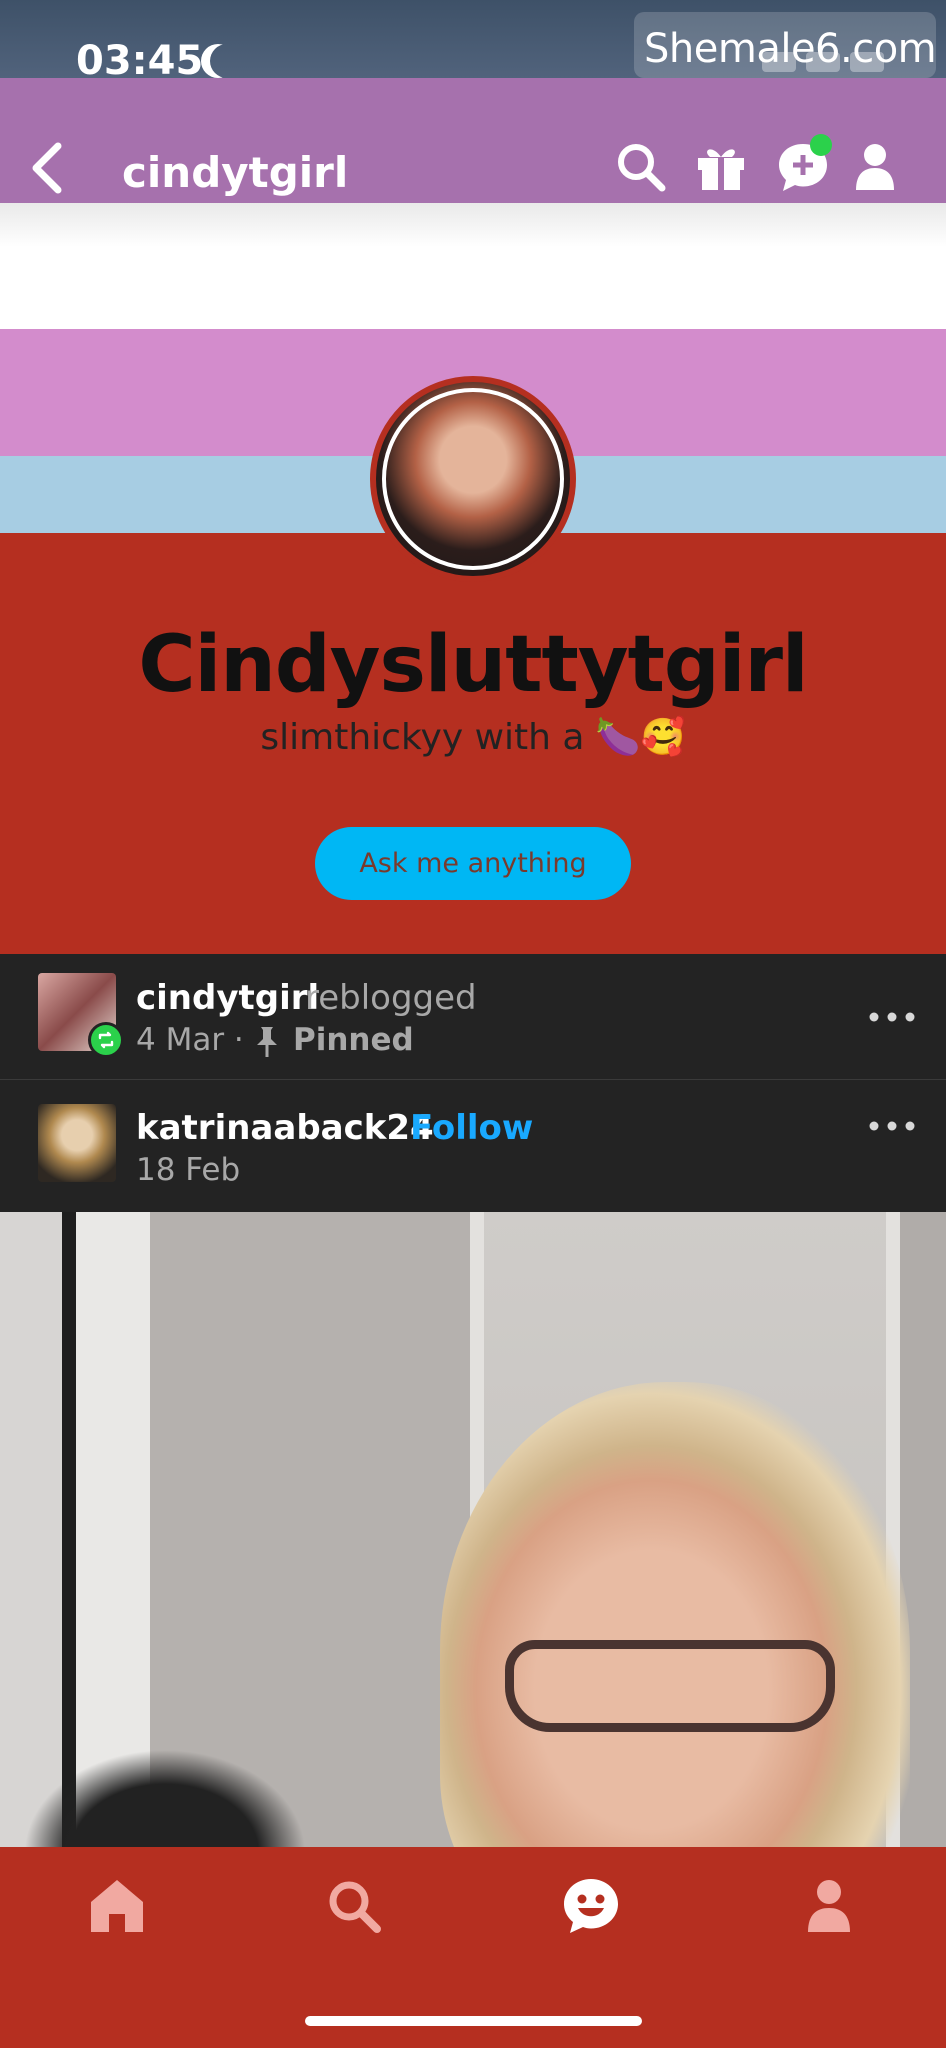  What do you see at coordinates (821, 145) in the screenshot?
I see `notification-dot` at bounding box center [821, 145].